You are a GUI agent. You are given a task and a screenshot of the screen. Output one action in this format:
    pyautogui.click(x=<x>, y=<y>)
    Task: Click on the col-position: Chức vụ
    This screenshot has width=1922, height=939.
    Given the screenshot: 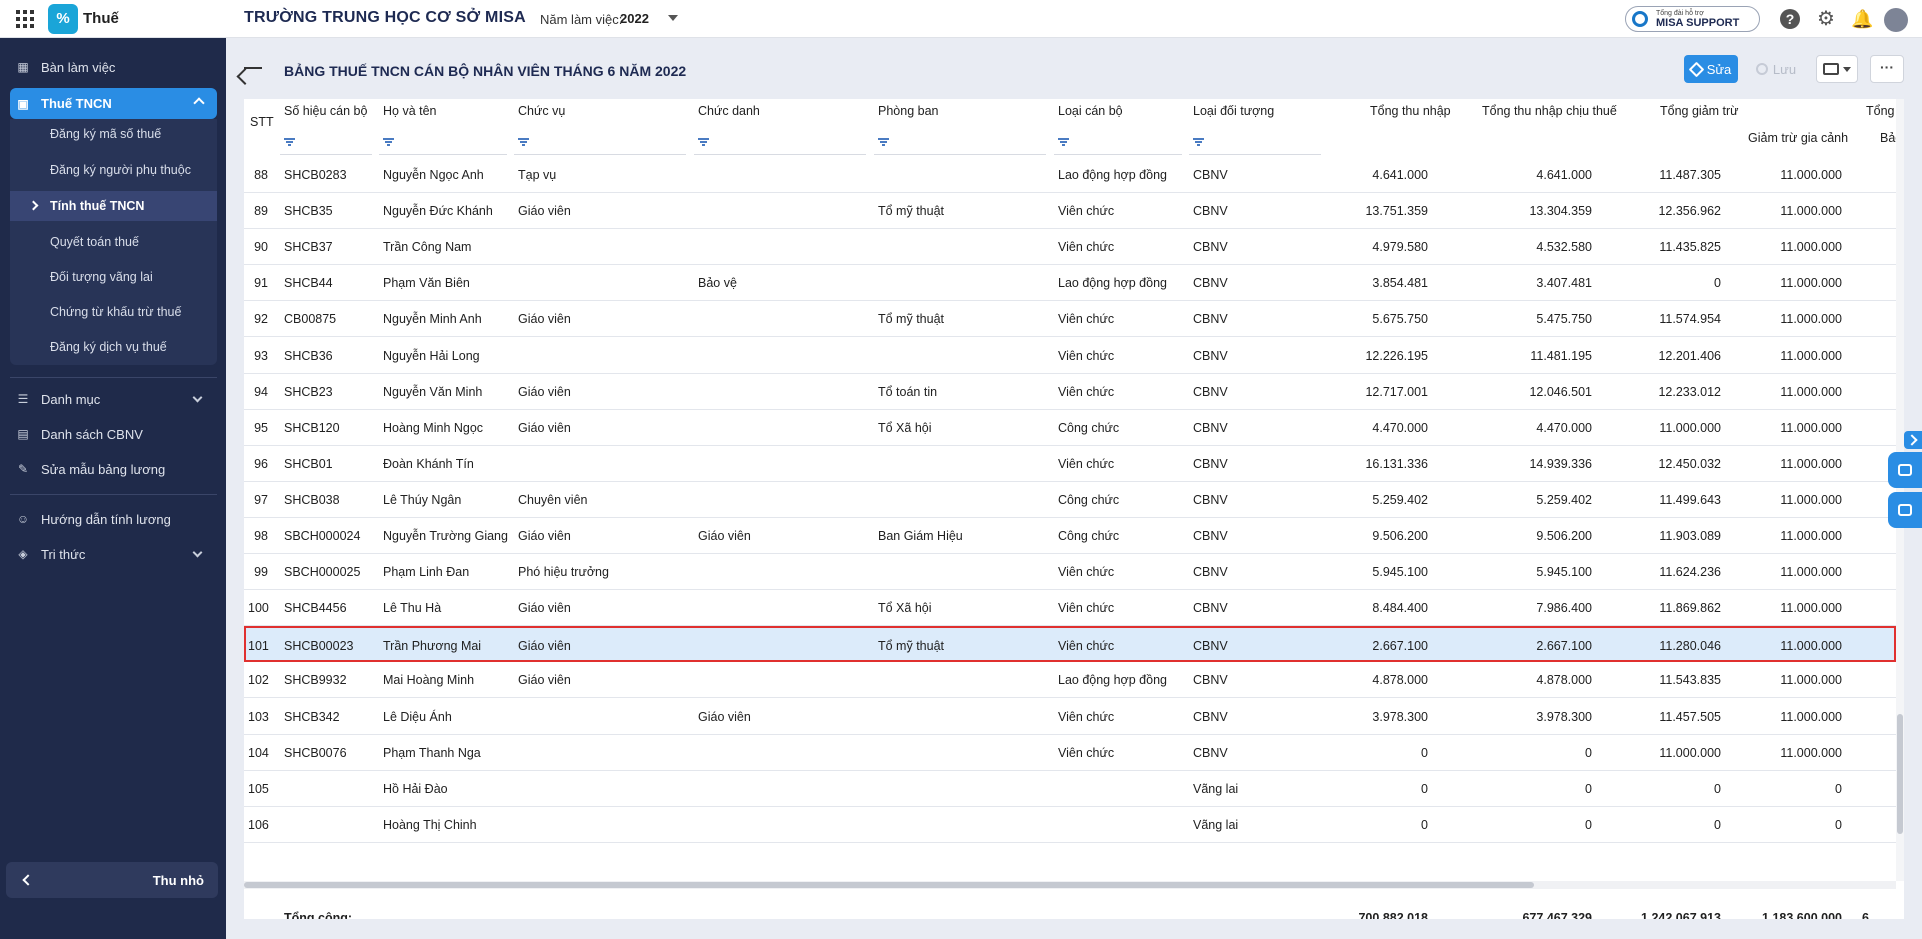 What is the action you would take?
    pyautogui.click(x=541, y=111)
    